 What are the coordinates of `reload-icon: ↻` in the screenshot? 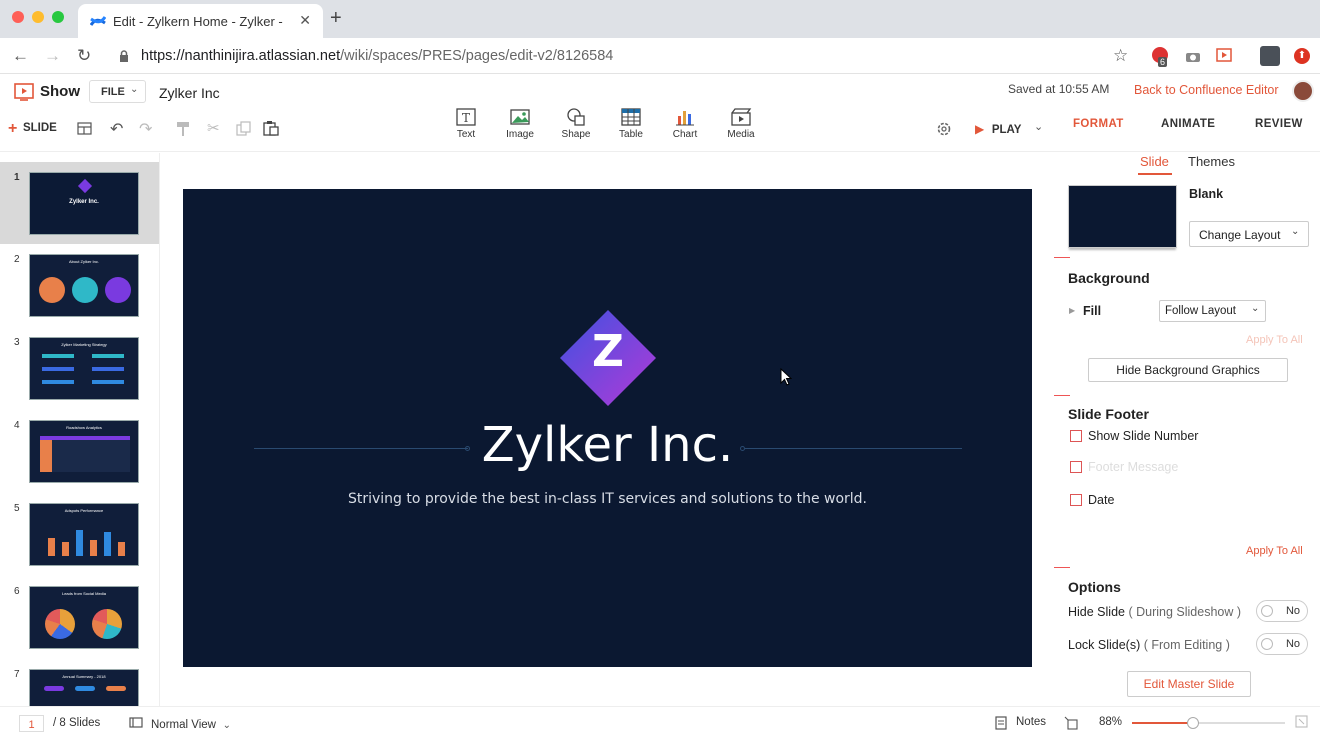 It's located at (84, 56).